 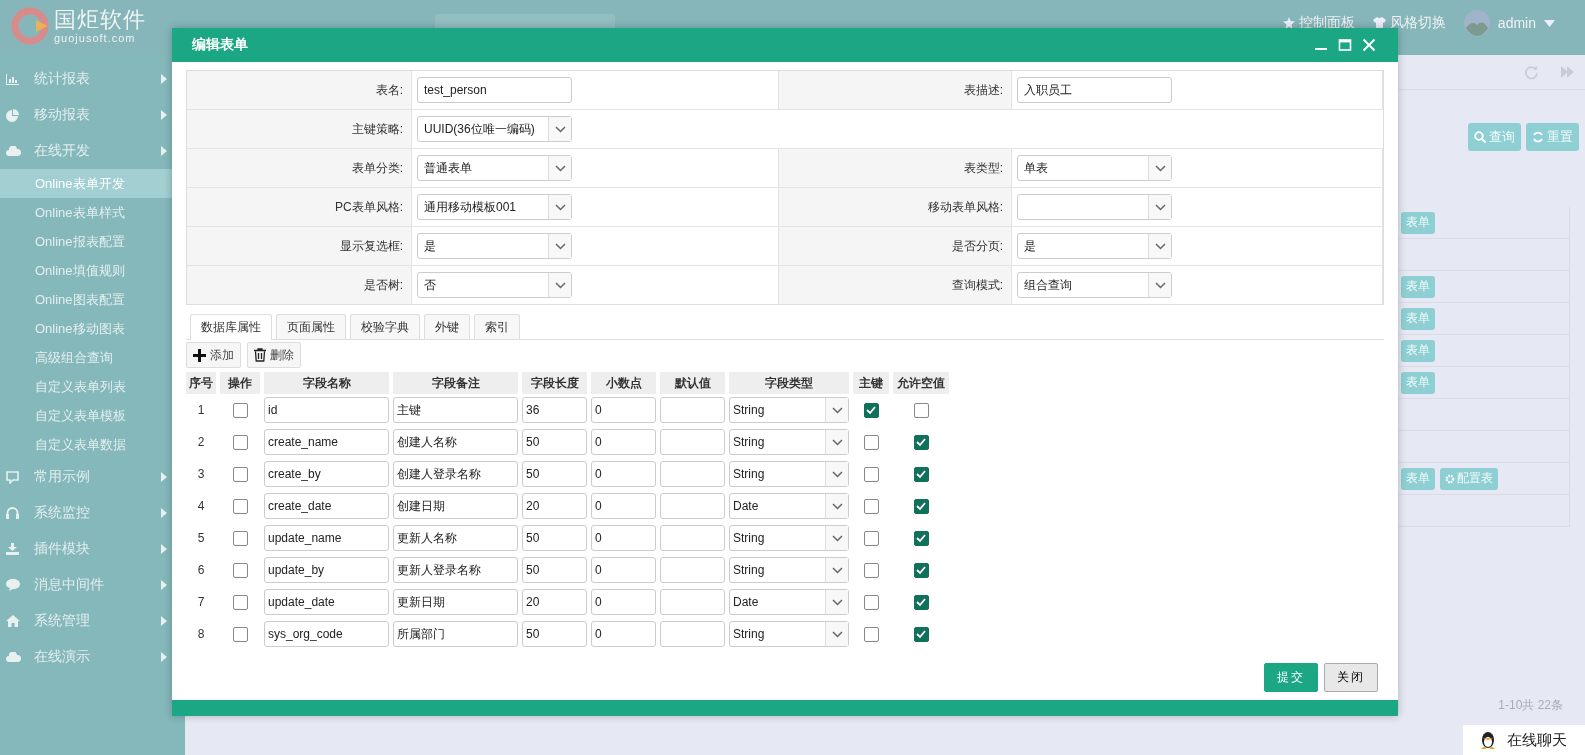 What do you see at coordinates (1094, 90) in the screenshot?
I see `text-field: 入职员工` at bounding box center [1094, 90].